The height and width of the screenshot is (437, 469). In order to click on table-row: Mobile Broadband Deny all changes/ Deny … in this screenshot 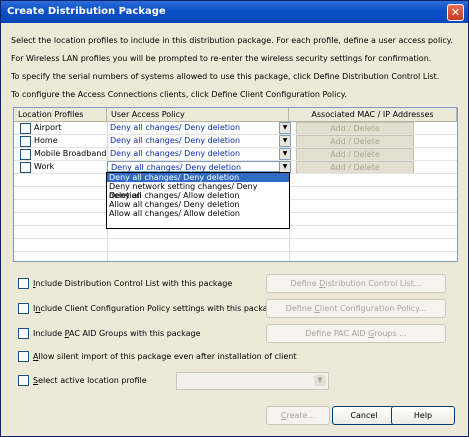, I will do `click(235, 154)`.